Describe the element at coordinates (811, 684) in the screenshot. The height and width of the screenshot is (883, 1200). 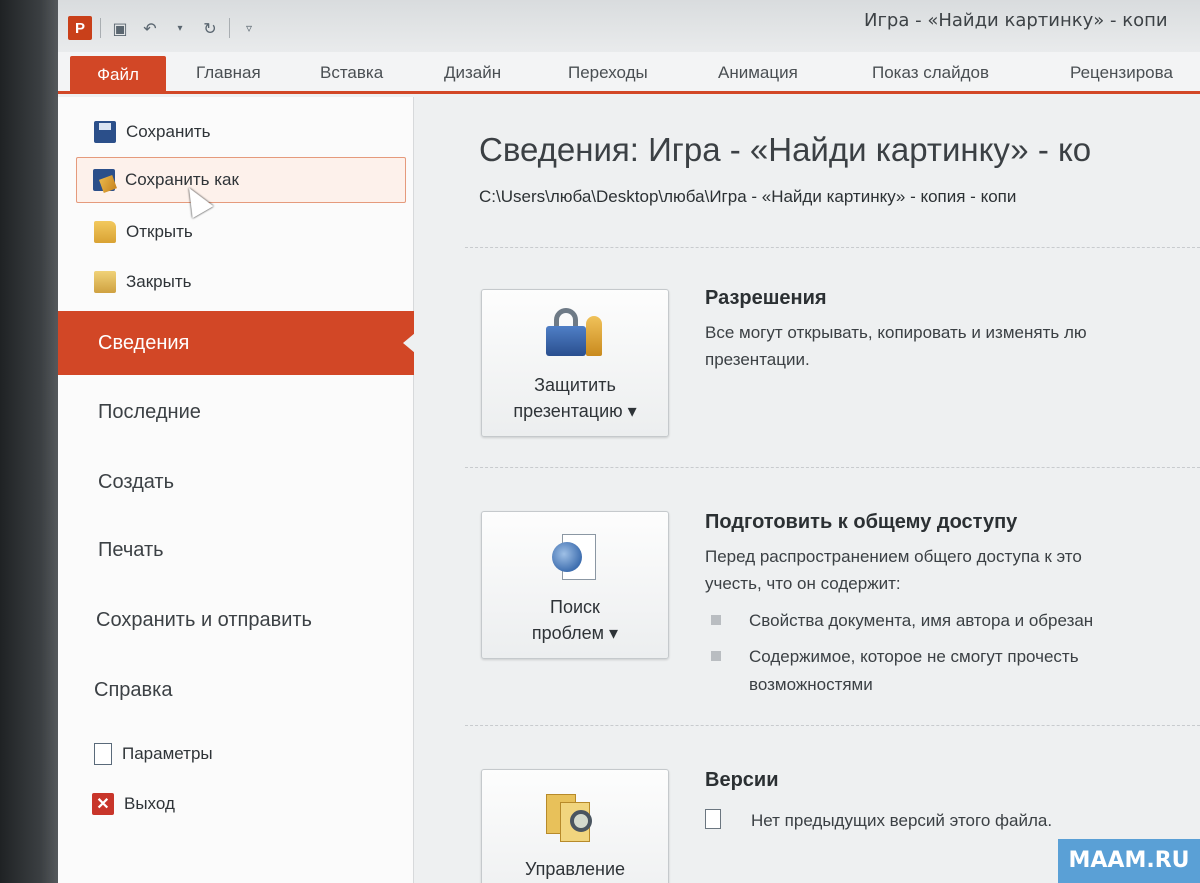
I see `prepare-bullet-2b: возможностями` at that location.